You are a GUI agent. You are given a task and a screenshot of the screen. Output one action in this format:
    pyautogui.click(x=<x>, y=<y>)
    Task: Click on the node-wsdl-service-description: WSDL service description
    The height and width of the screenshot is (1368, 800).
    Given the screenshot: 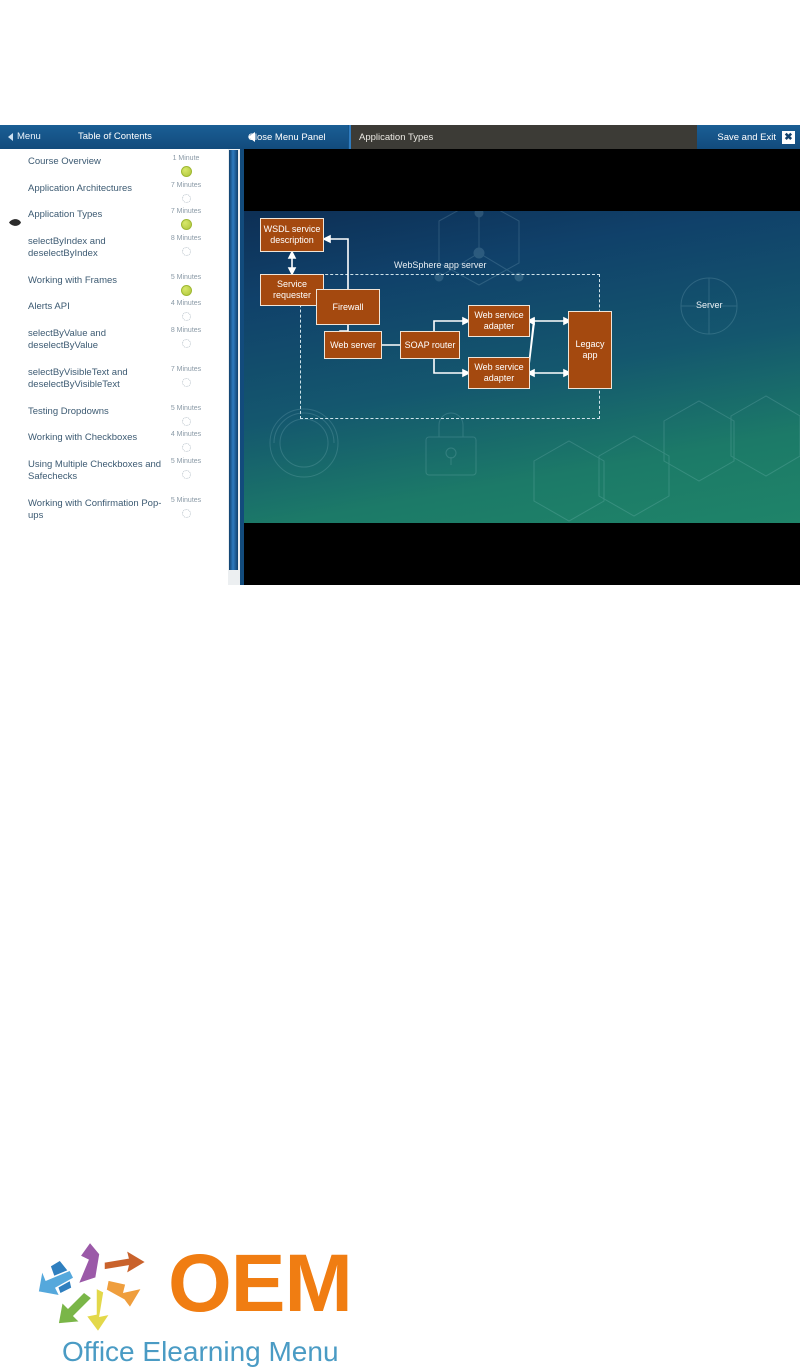 What is the action you would take?
    pyautogui.click(x=292, y=235)
    